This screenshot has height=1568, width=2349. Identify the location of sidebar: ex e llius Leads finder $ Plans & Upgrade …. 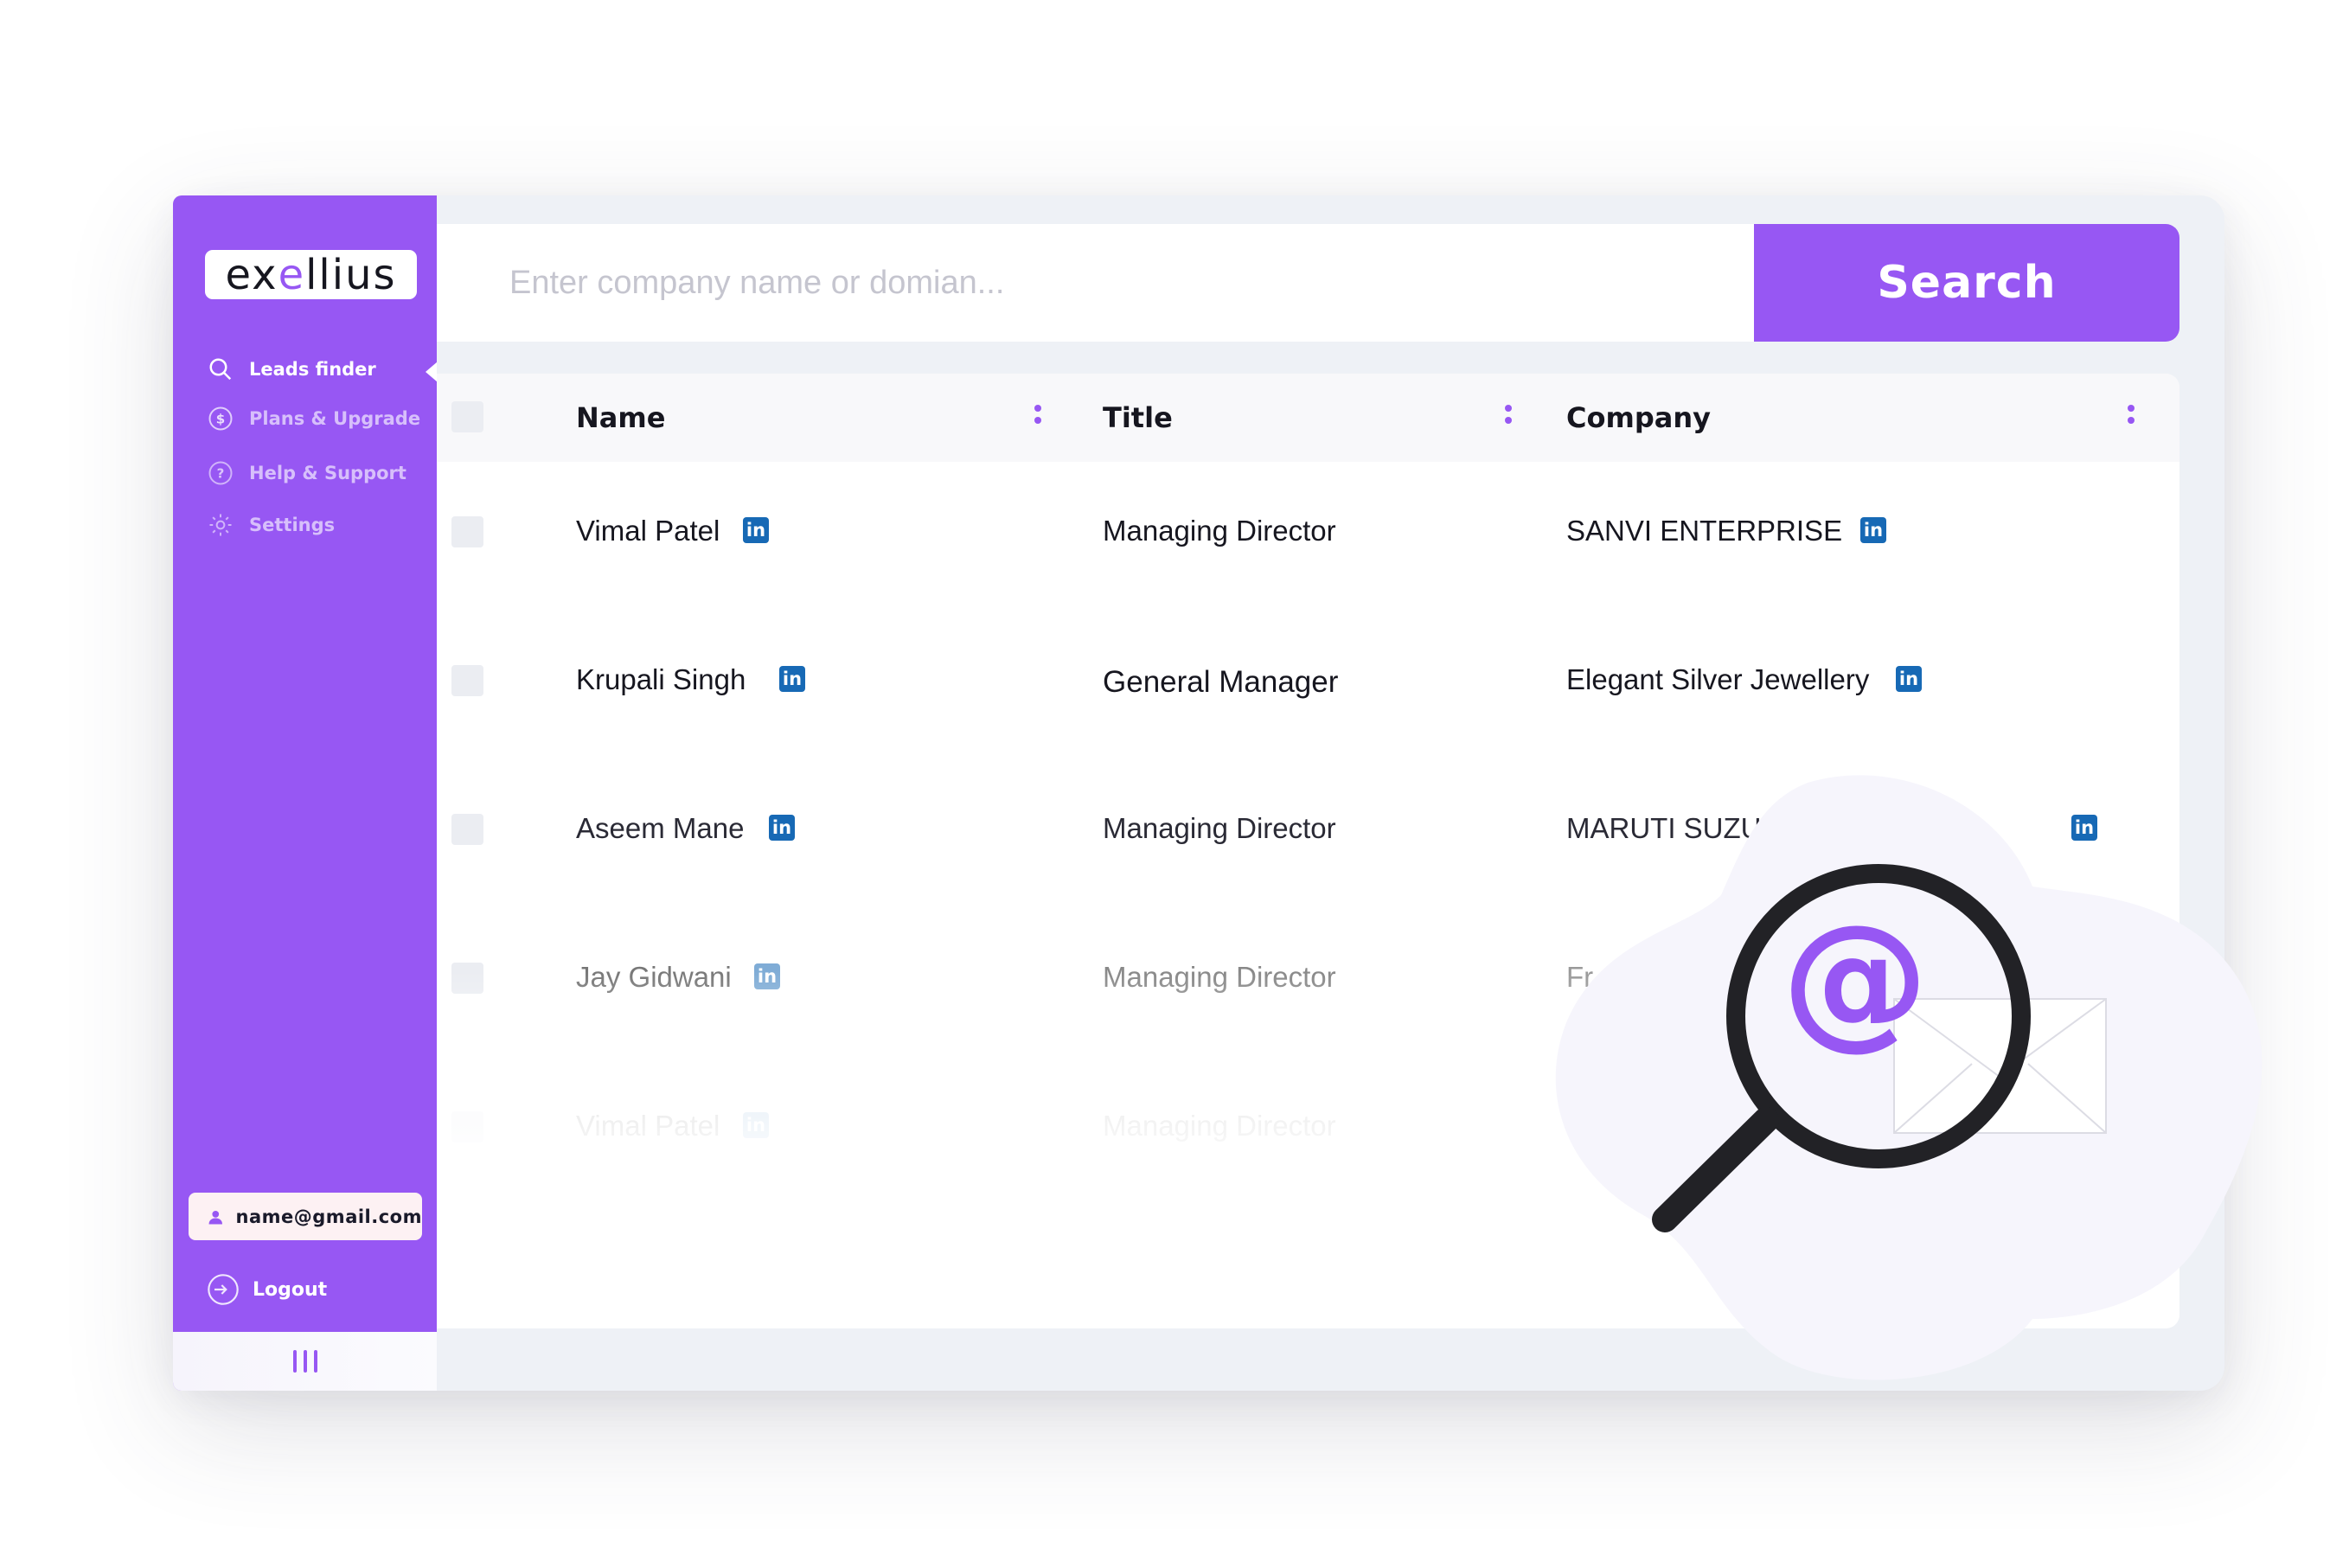
(305, 793).